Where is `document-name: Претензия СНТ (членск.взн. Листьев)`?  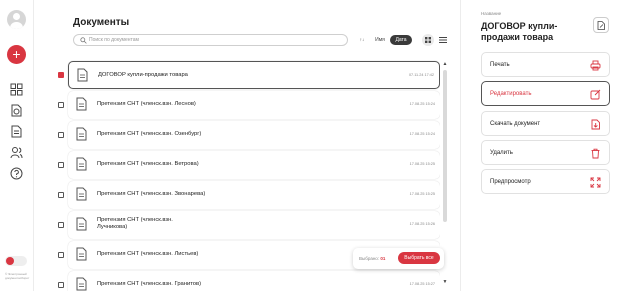
document-name: Претензия СНТ (членск.взн. Листьев) is located at coordinates (148, 254).